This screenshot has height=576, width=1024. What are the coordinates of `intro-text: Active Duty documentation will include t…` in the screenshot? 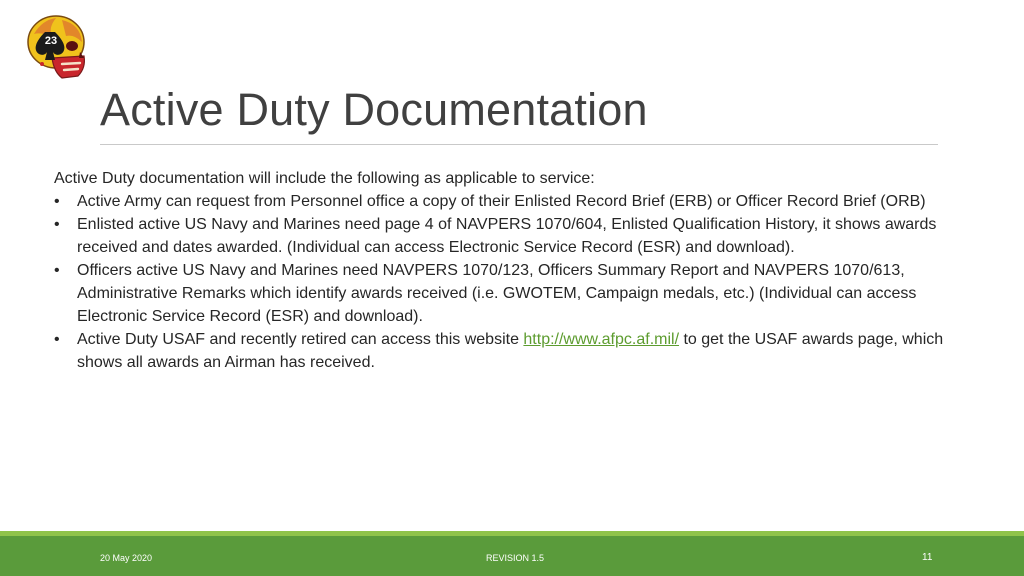 It's located at (324, 178).